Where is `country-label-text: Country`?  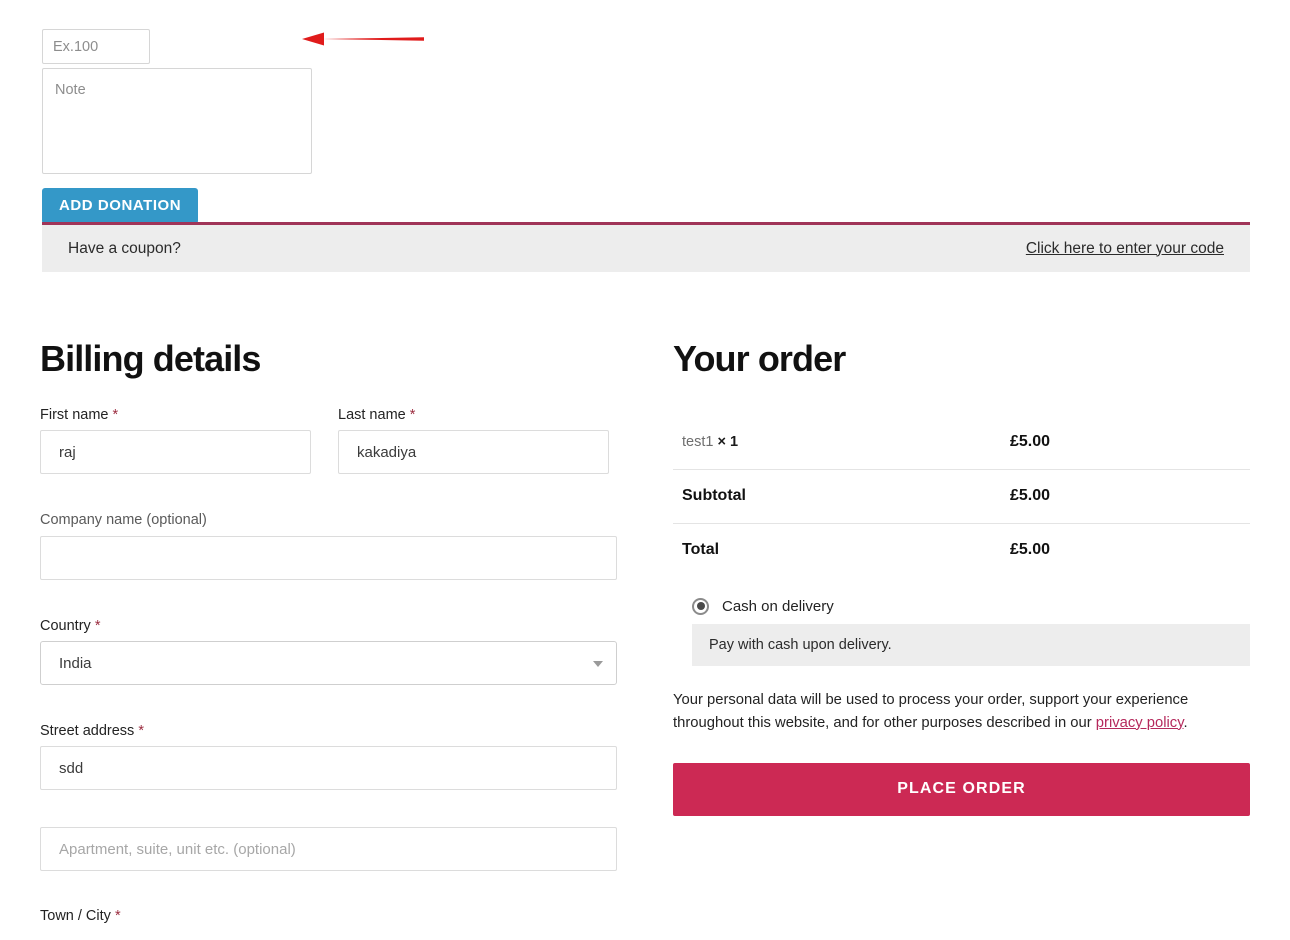 country-label-text: Country is located at coordinates (65, 625).